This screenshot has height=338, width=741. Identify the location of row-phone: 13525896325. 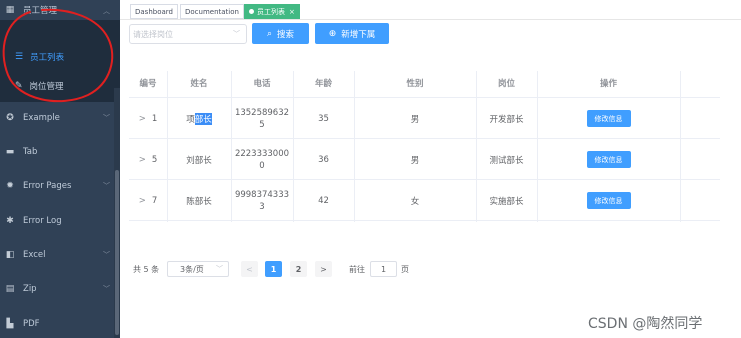
(262, 118).